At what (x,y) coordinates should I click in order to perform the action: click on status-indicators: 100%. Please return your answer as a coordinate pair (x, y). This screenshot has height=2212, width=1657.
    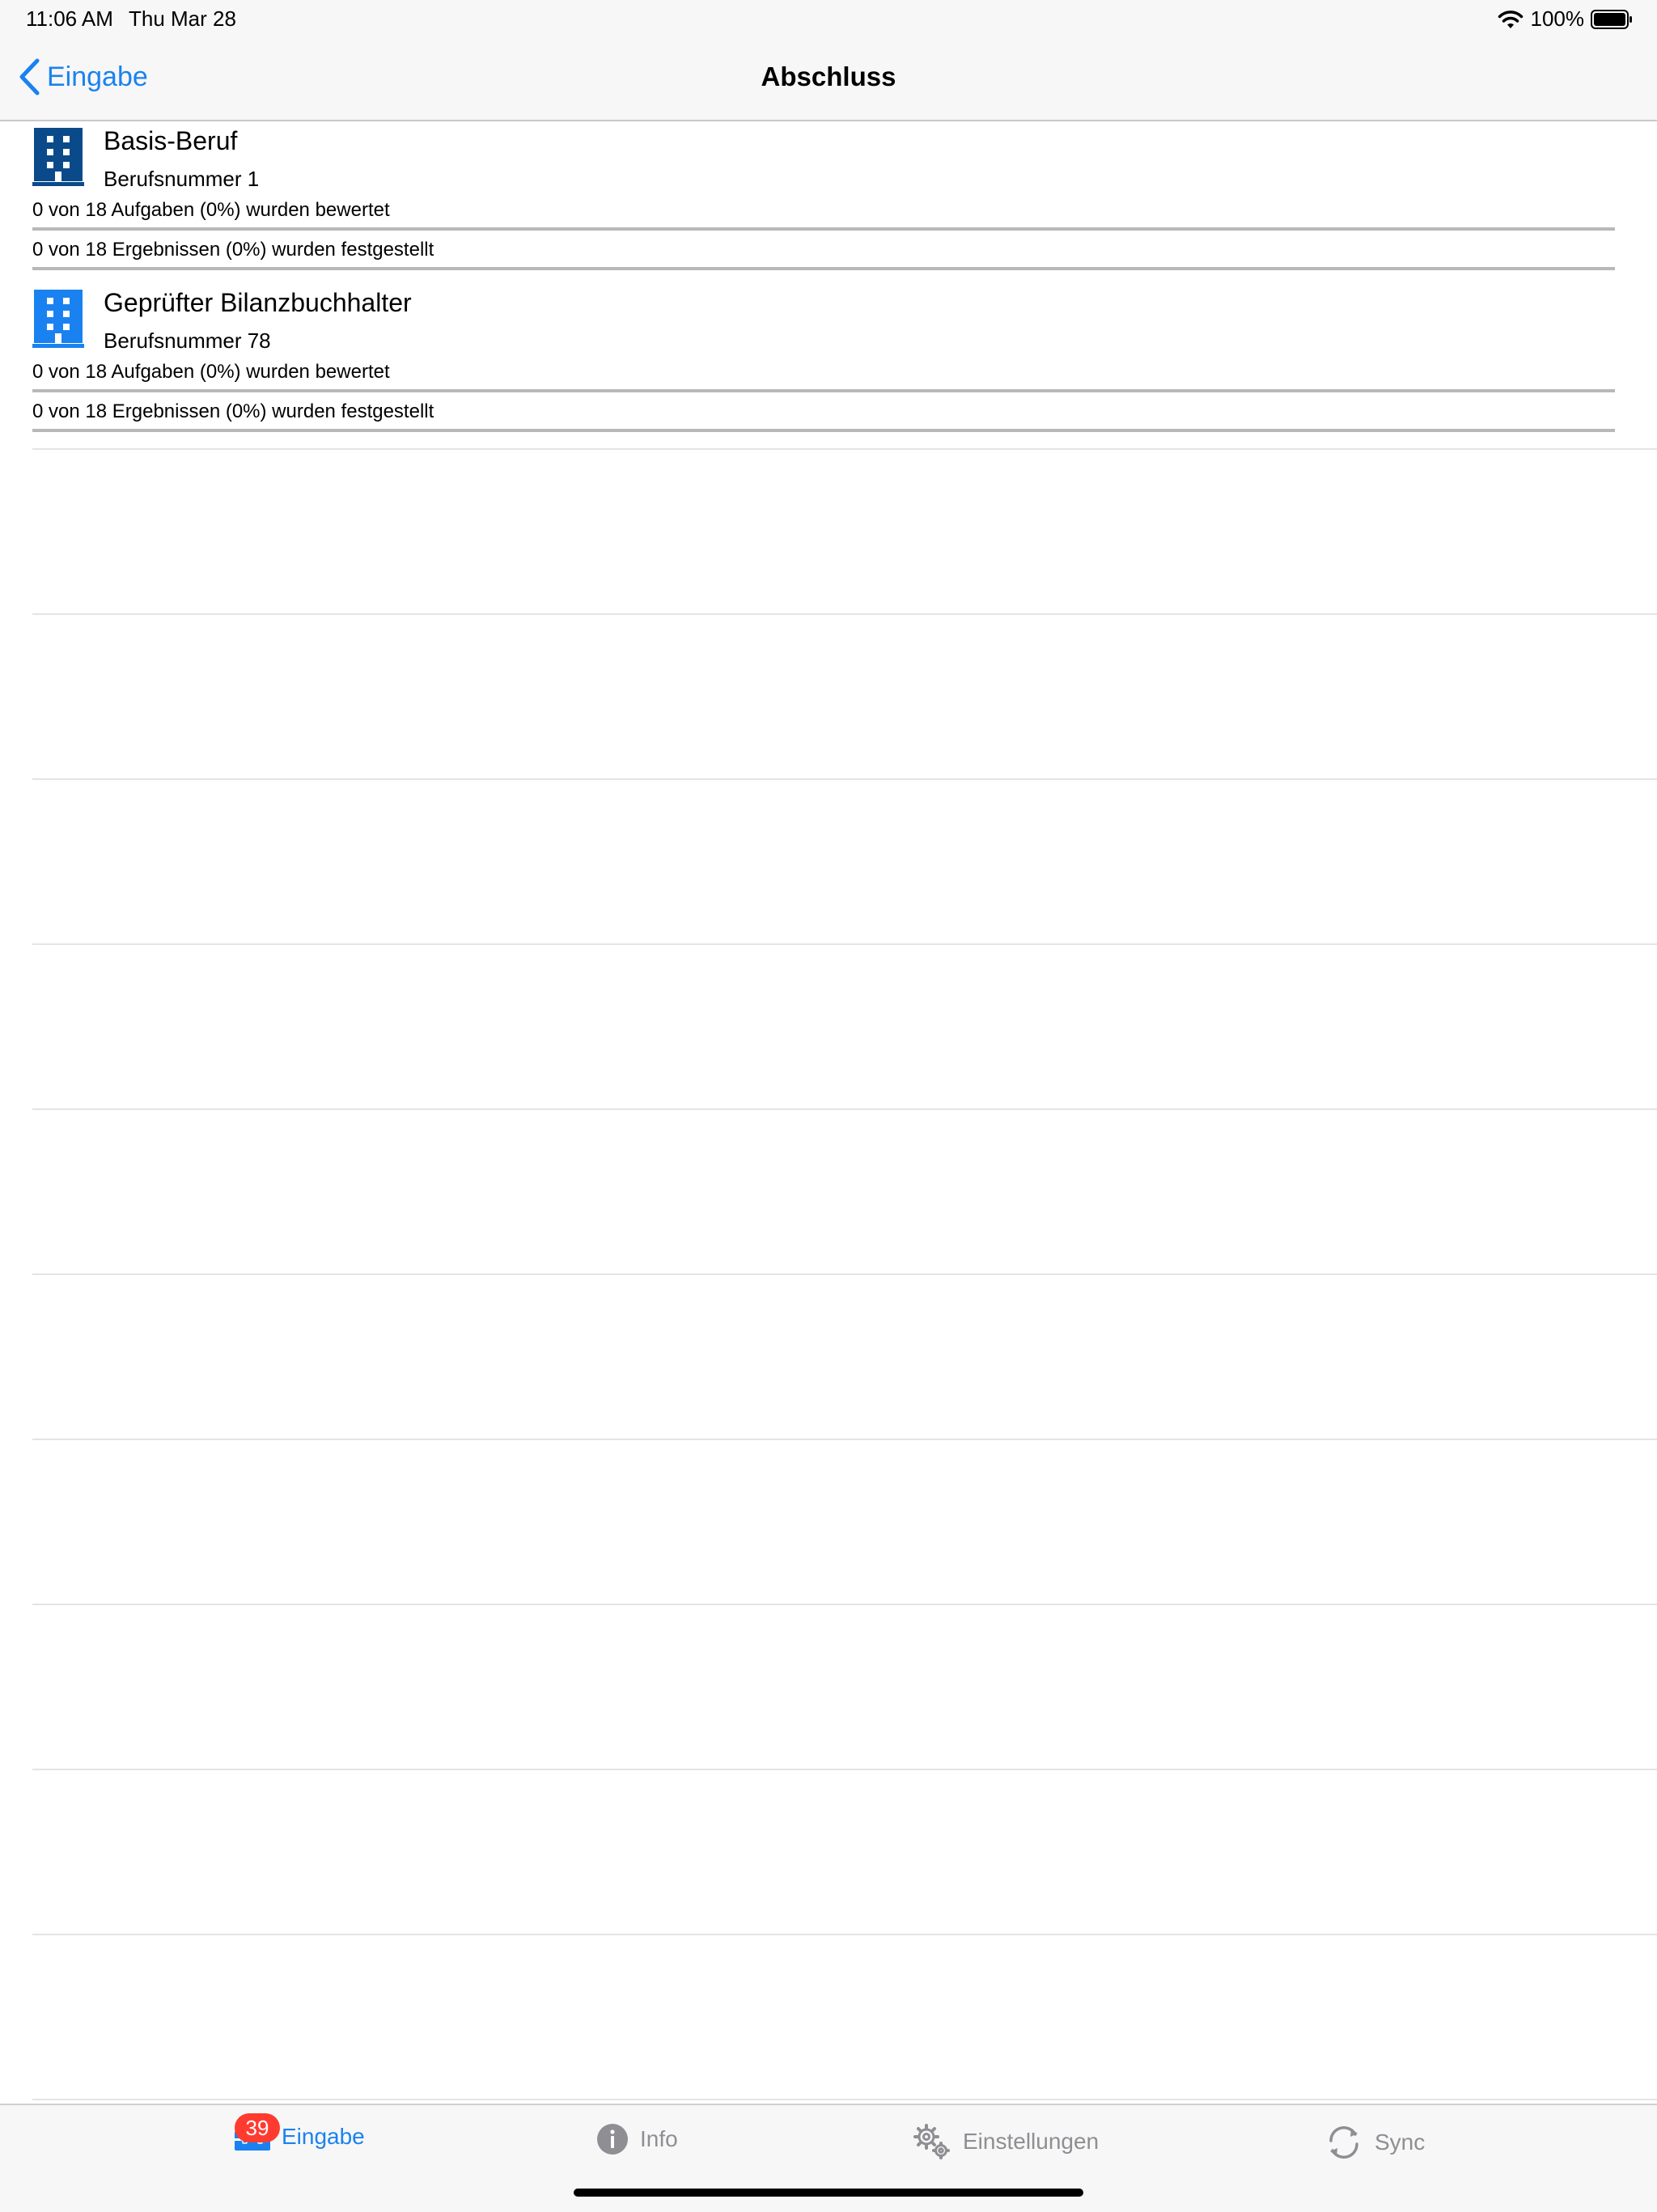
    Looking at the image, I should click on (1565, 19).